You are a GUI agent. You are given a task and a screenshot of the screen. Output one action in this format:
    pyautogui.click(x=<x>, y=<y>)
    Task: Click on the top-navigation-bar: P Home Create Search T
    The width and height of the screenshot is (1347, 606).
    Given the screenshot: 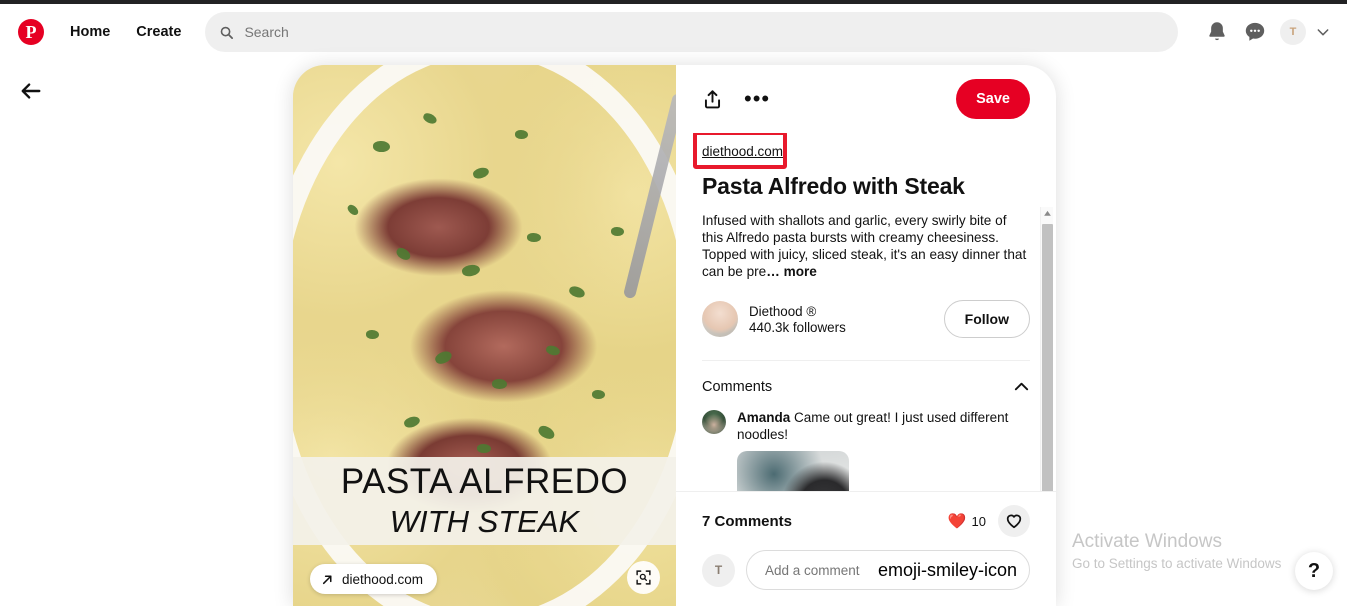 What is the action you would take?
    pyautogui.click(x=673, y=32)
    